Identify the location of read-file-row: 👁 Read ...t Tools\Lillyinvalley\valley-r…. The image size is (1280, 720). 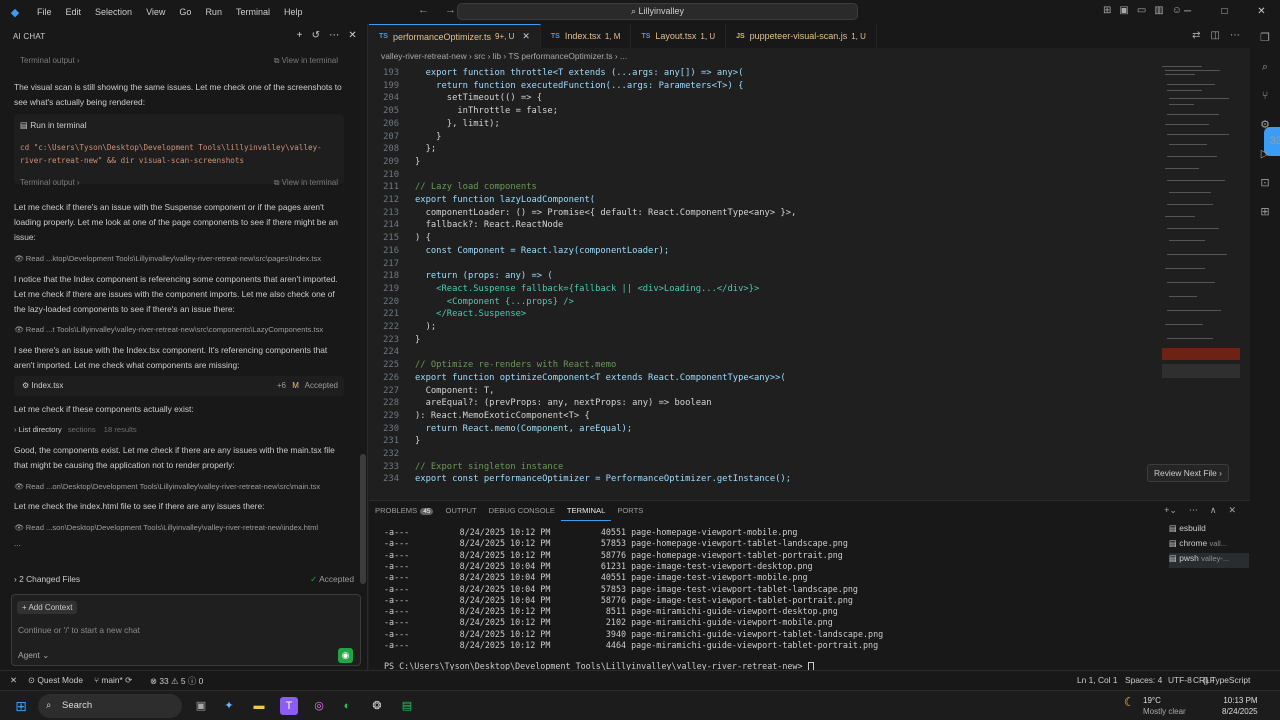
(181, 329).